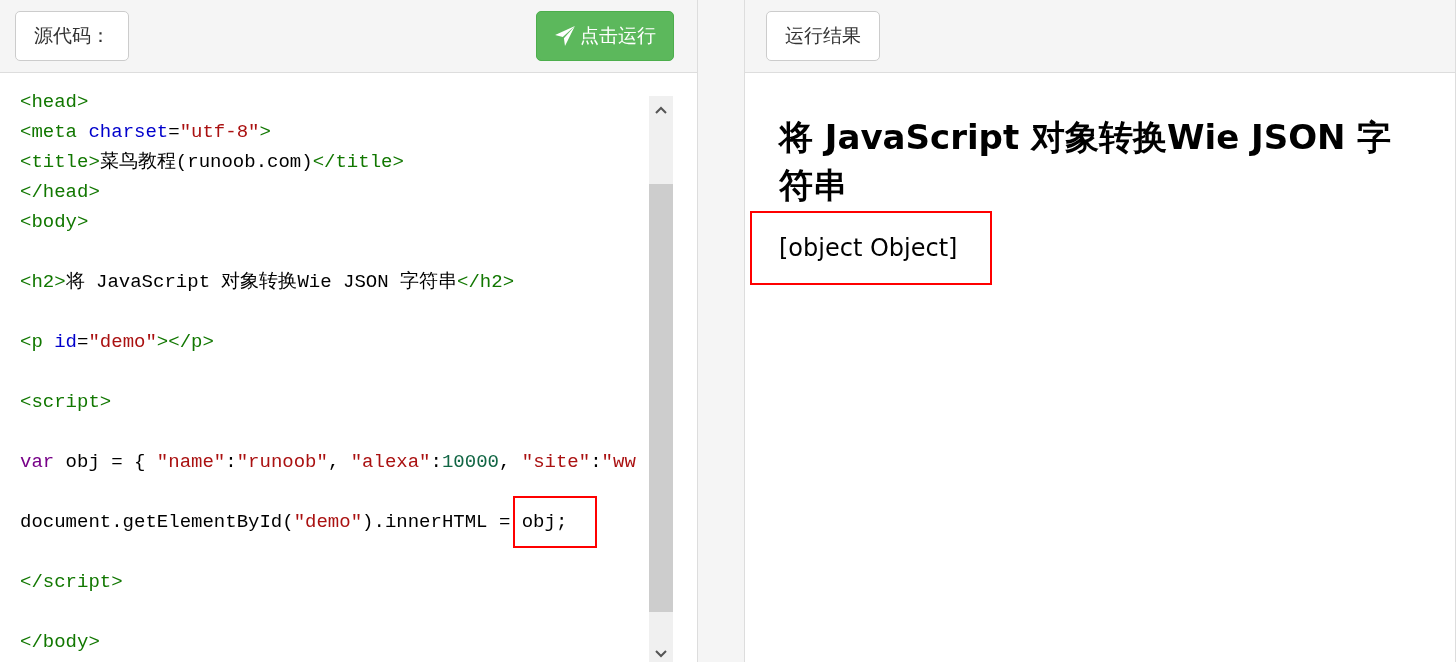 The image size is (1456, 662). What do you see at coordinates (544, 522) in the screenshot?
I see `code-text: obj;` at bounding box center [544, 522].